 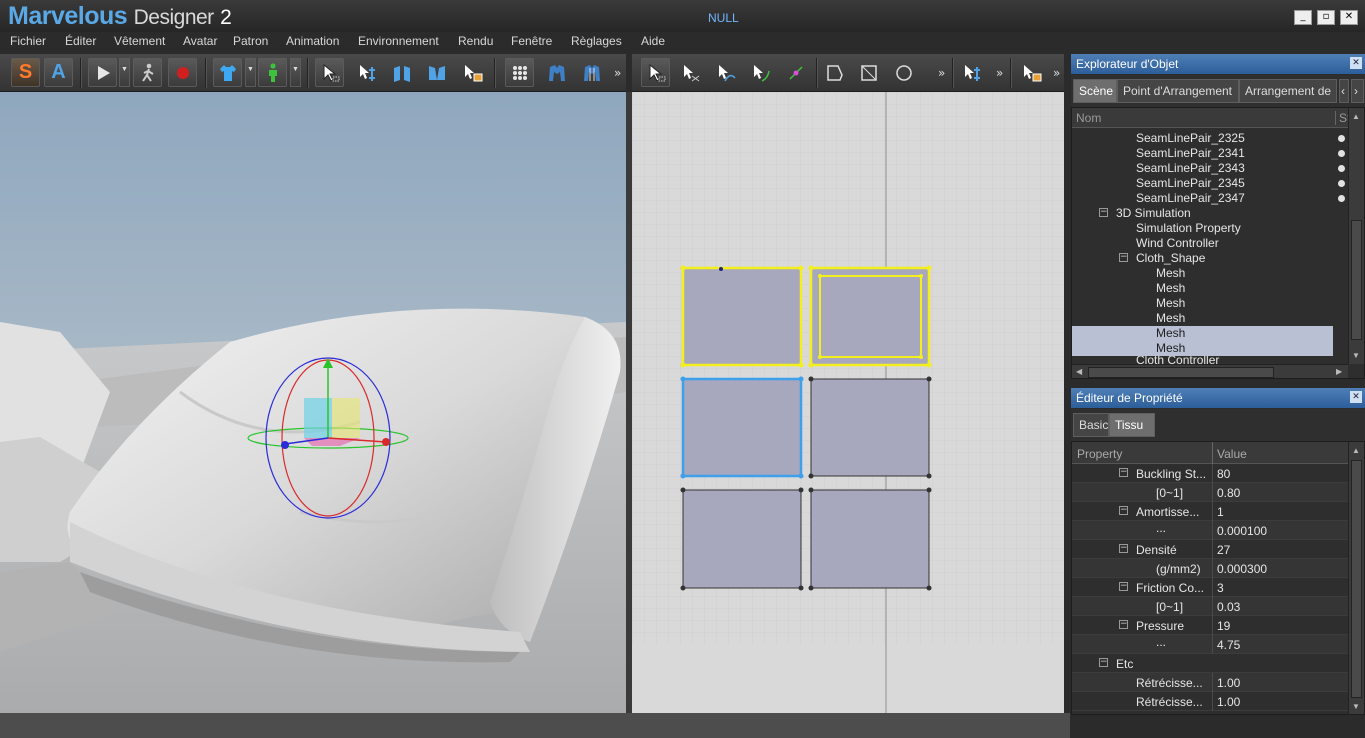 I want to click on edit-curve-button, so click(x=725, y=72).